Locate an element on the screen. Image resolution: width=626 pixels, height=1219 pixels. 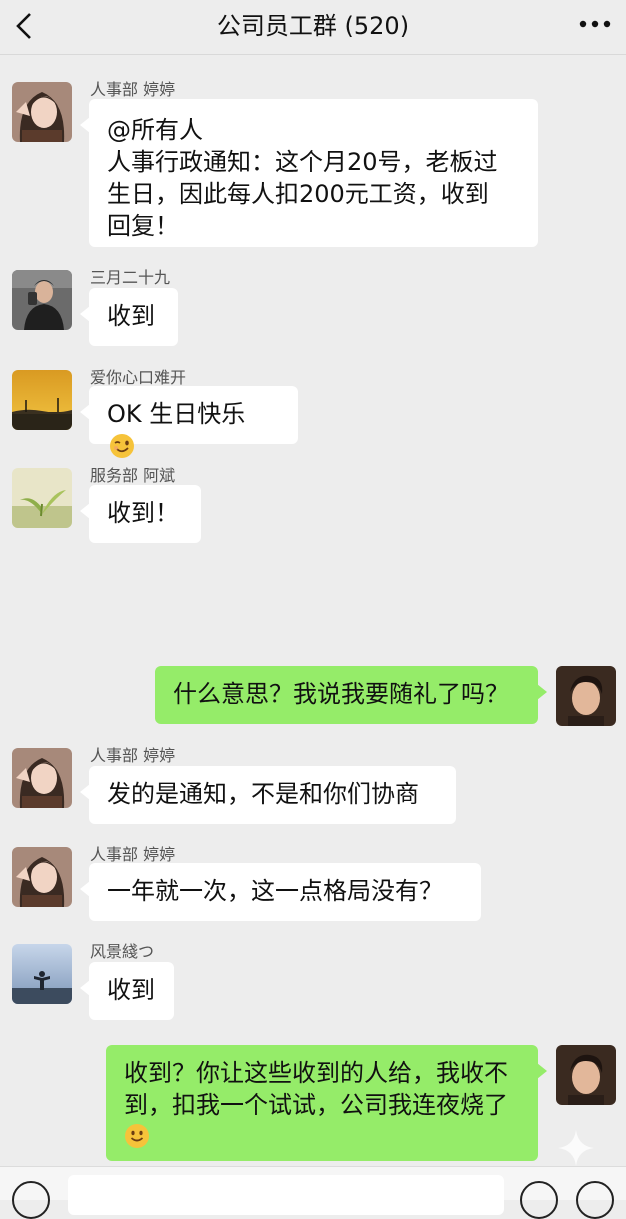
message-text-line: 人事行政通知：这个月20号，老板过 is located at coordinates (302, 162).